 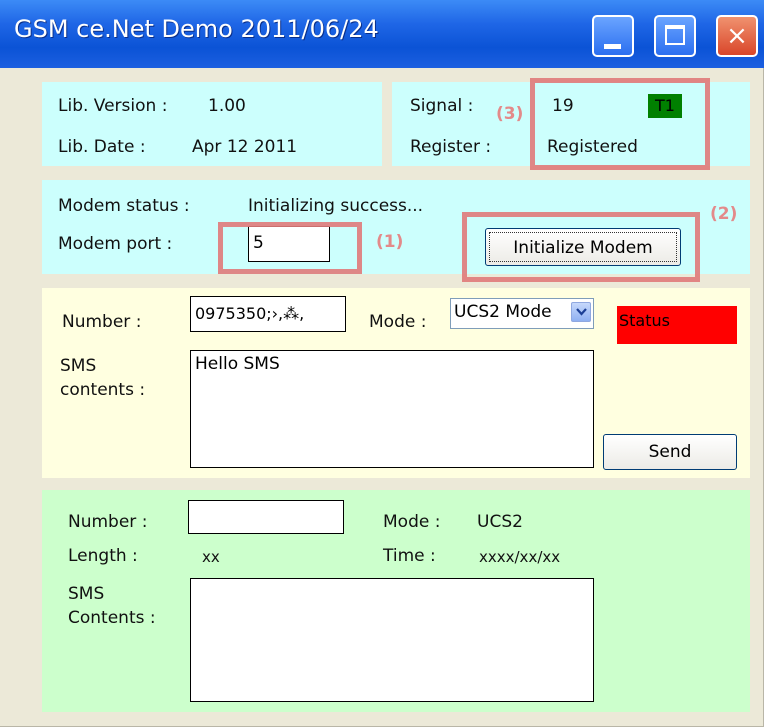 I want to click on mode-select: UCS2 Mode, so click(x=522, y=313).